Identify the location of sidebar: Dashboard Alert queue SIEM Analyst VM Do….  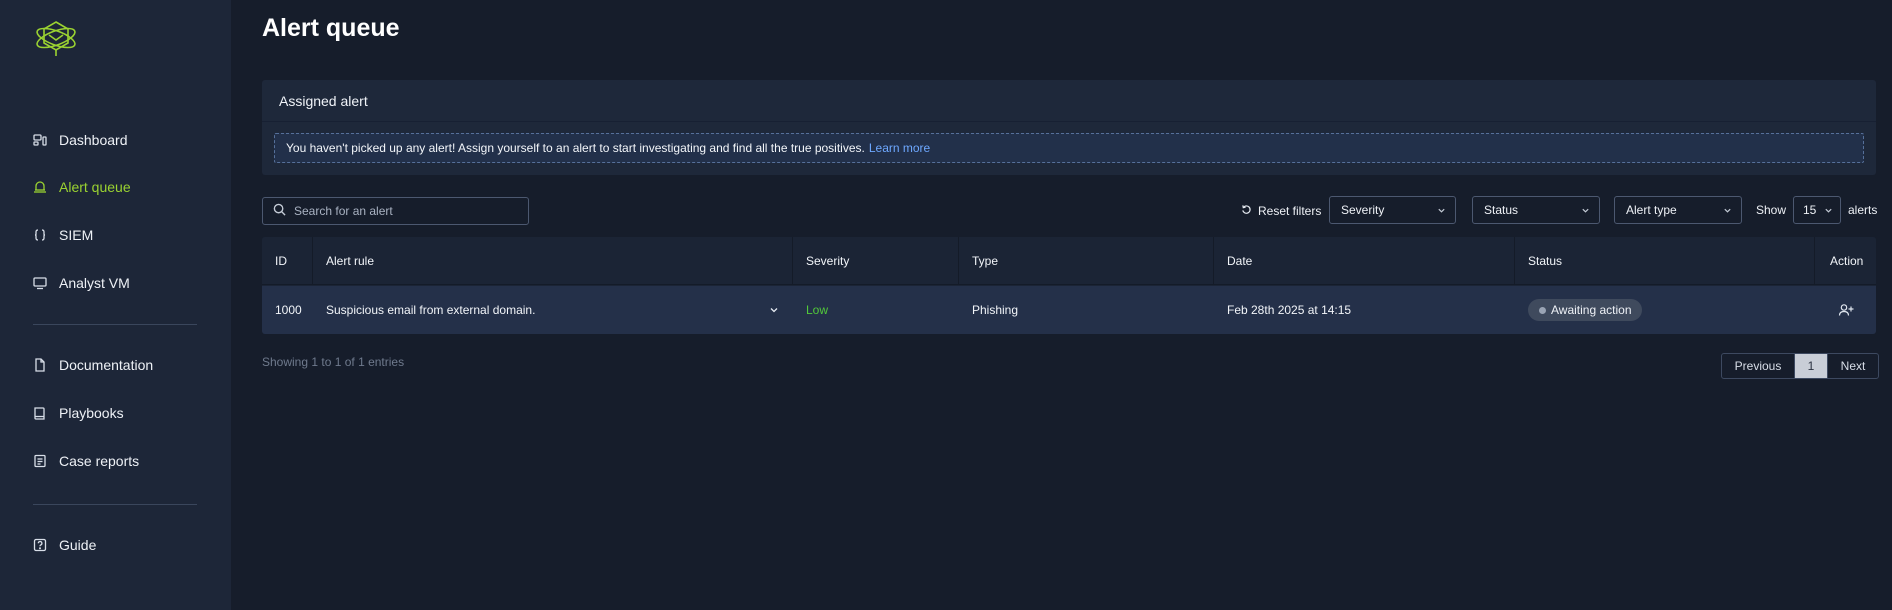
(115, 305).